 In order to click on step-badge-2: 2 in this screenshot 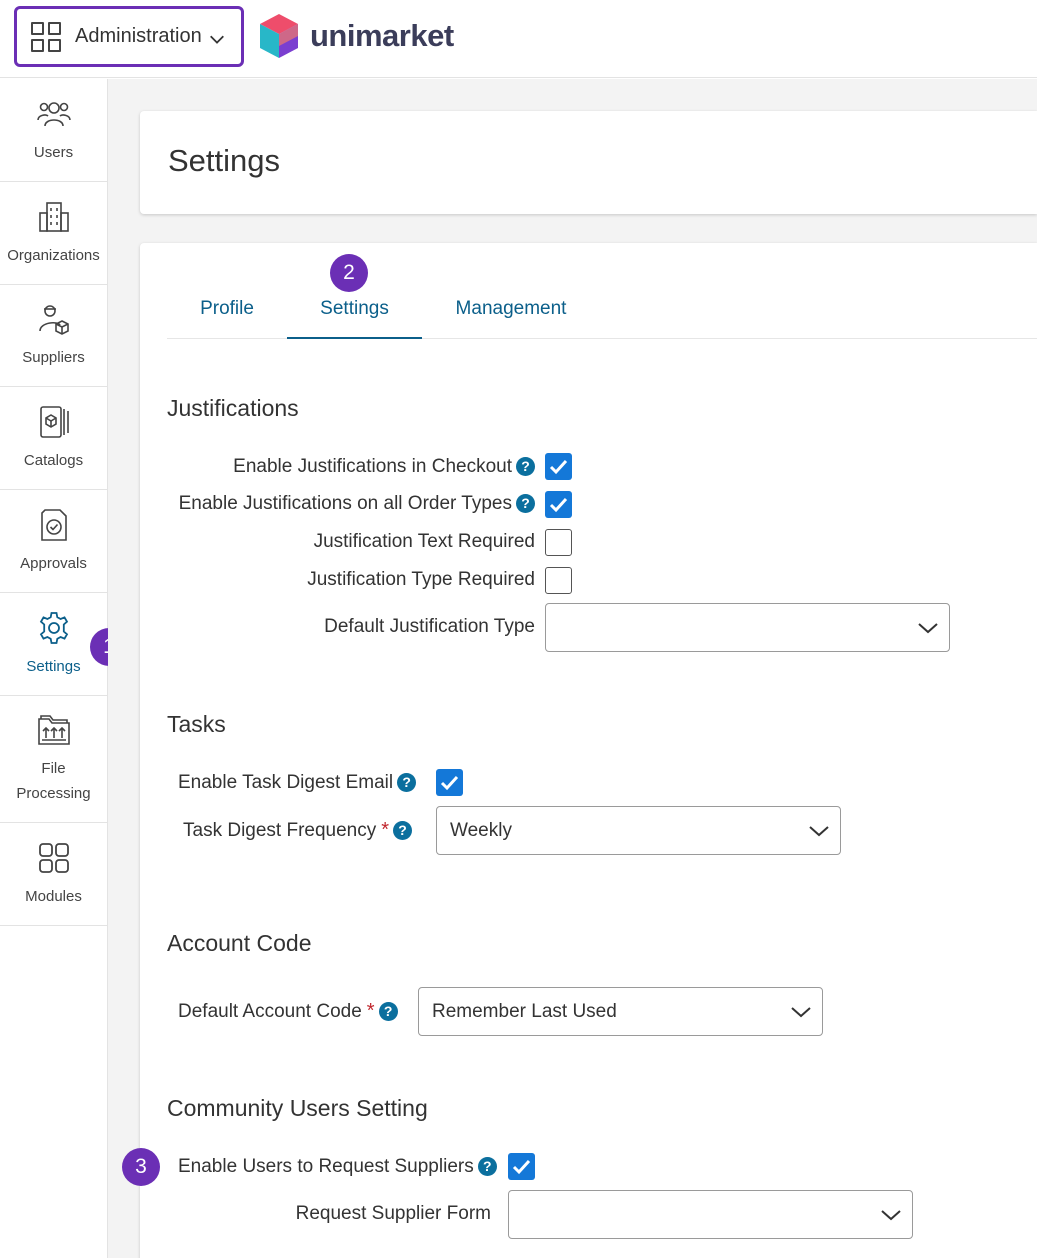, I will do `click(349, 273)`.